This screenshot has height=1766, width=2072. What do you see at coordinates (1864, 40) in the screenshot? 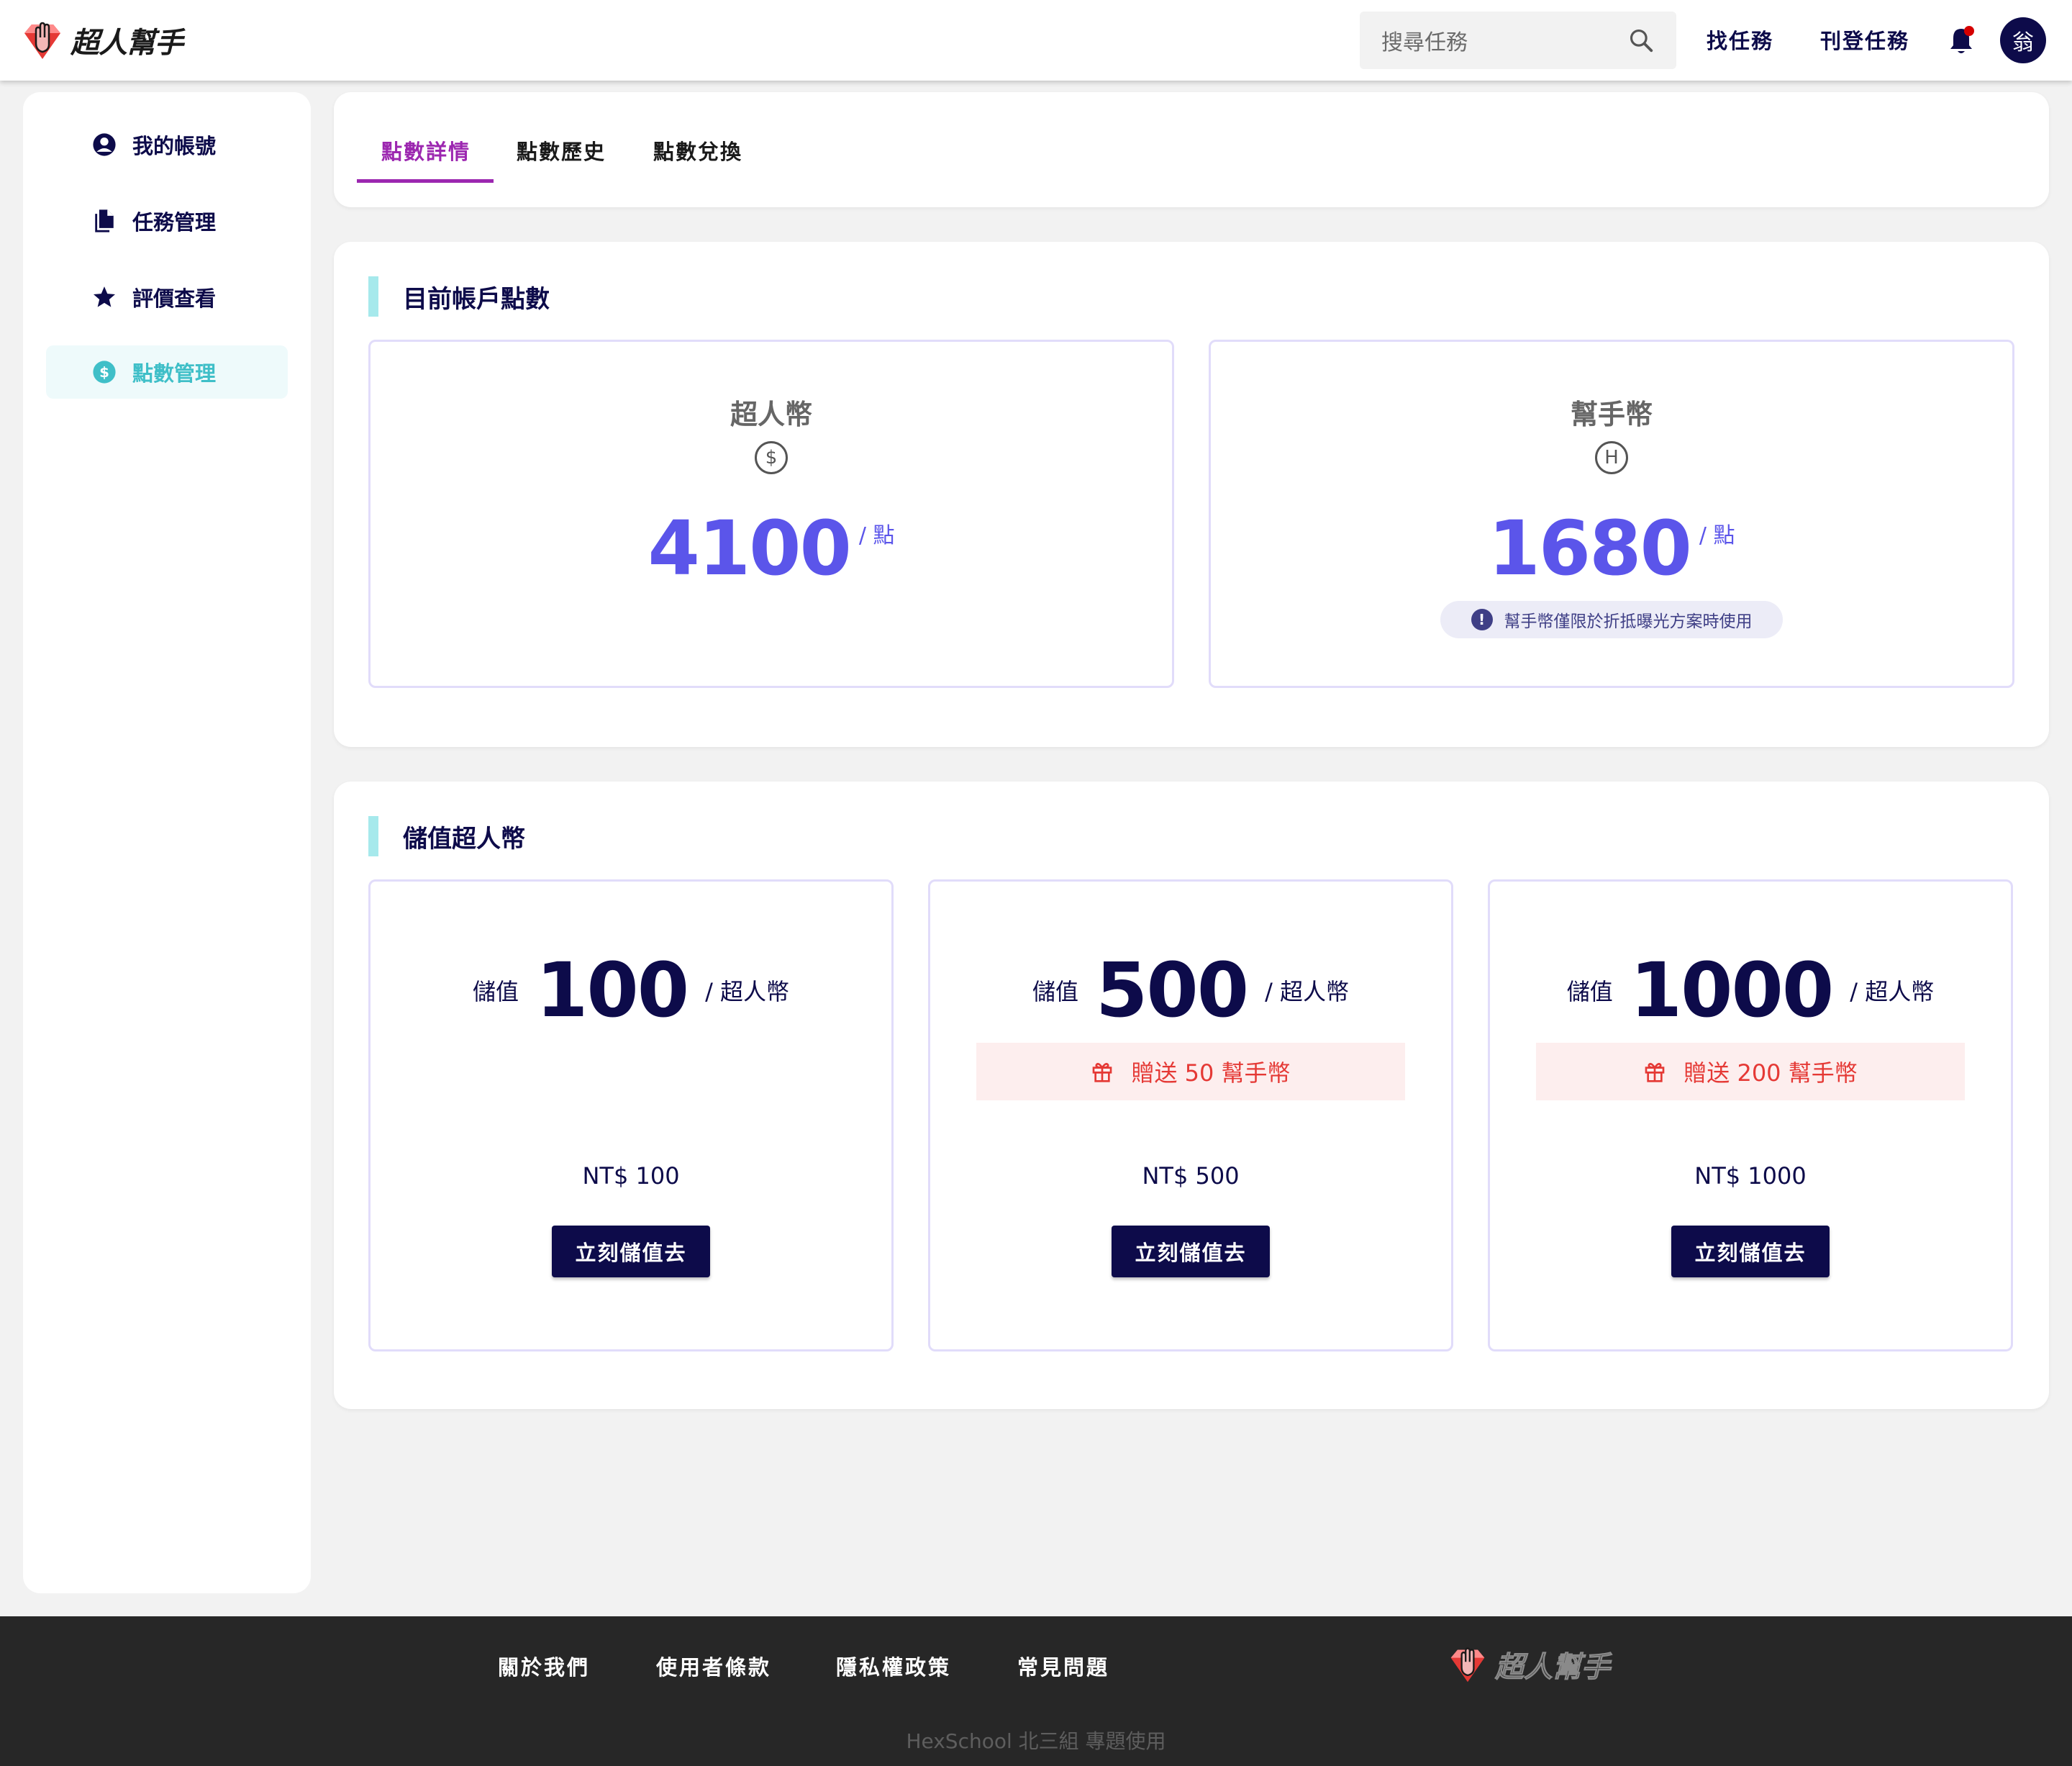
I see `nav-post-task: 刊登任務` at bounding box center [1864, 40].